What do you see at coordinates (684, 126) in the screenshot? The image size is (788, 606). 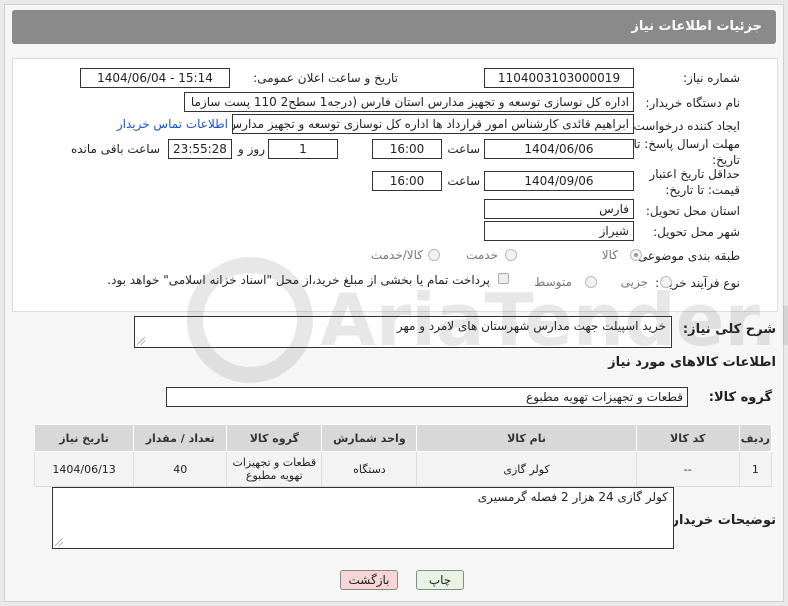 I see `creator-label: ایجاد کننده درخواست:` at bounding box center [684, 126].